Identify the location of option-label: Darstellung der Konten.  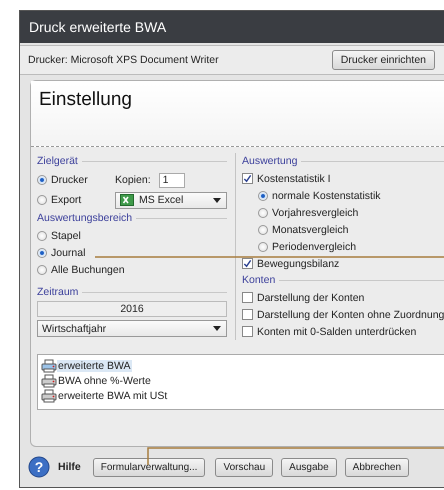
(310, 298).